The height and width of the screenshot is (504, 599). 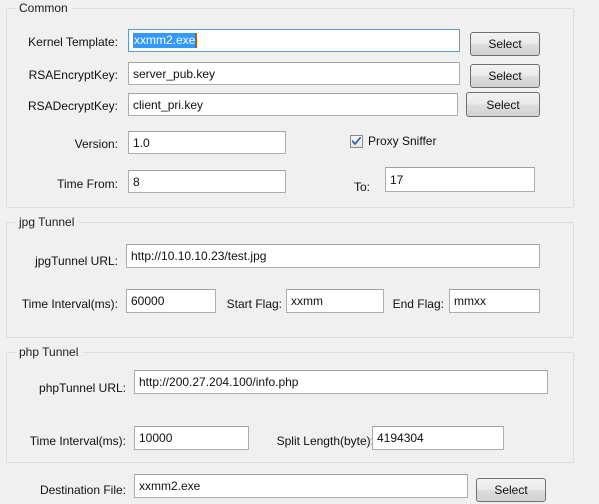 I want to click on destination-file-input, so click(x=301, y=486).